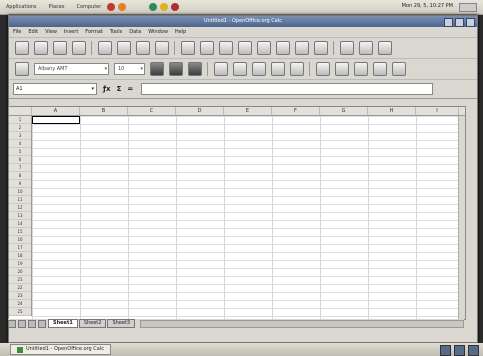 This screenshot has width=483, height=356. Describe the element at coordinates (55, 89) in the screenshot. I see `name-box: A1 ▾` at that location.